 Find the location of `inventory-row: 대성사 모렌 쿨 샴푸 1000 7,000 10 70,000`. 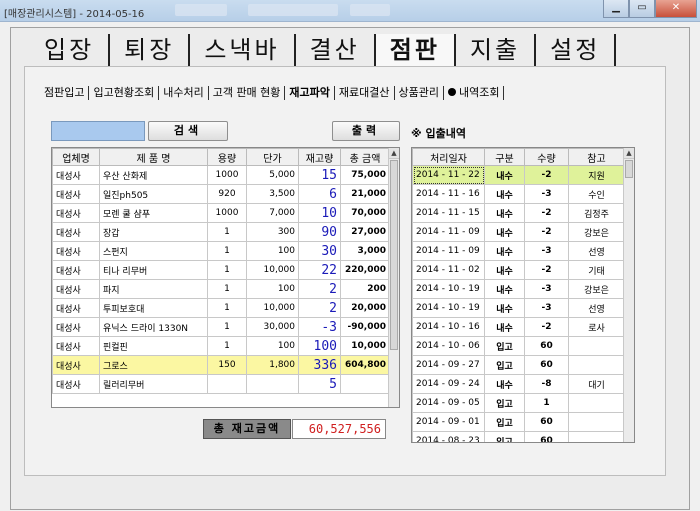

inventory-row: 대성사 모렌 쿨 샴푸 1000 7,000 10 70,000 is located at coordinates (221, 213).